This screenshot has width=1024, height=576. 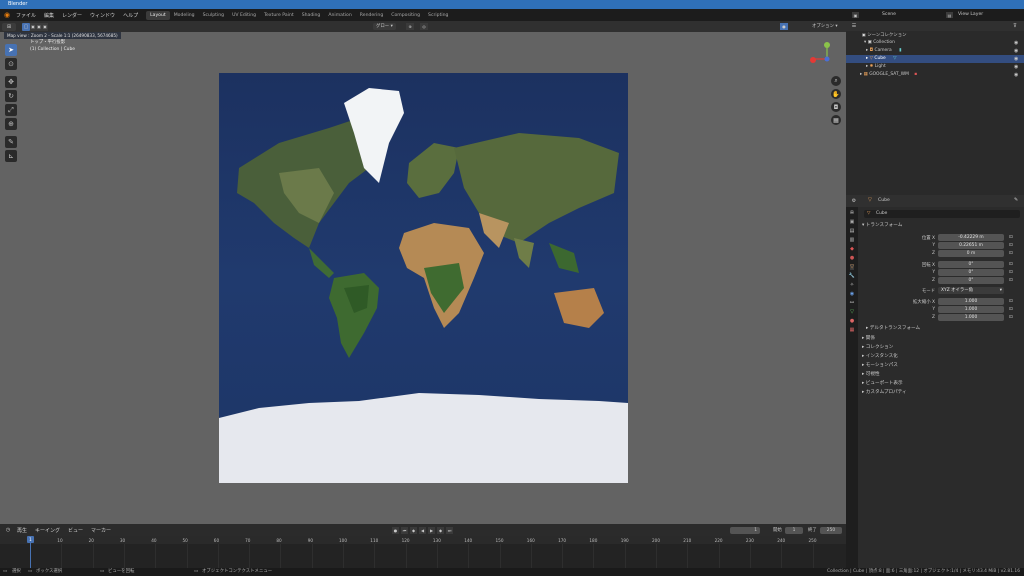 I want to click on select-mode-icon: ▢, so click(x=26, y=26).